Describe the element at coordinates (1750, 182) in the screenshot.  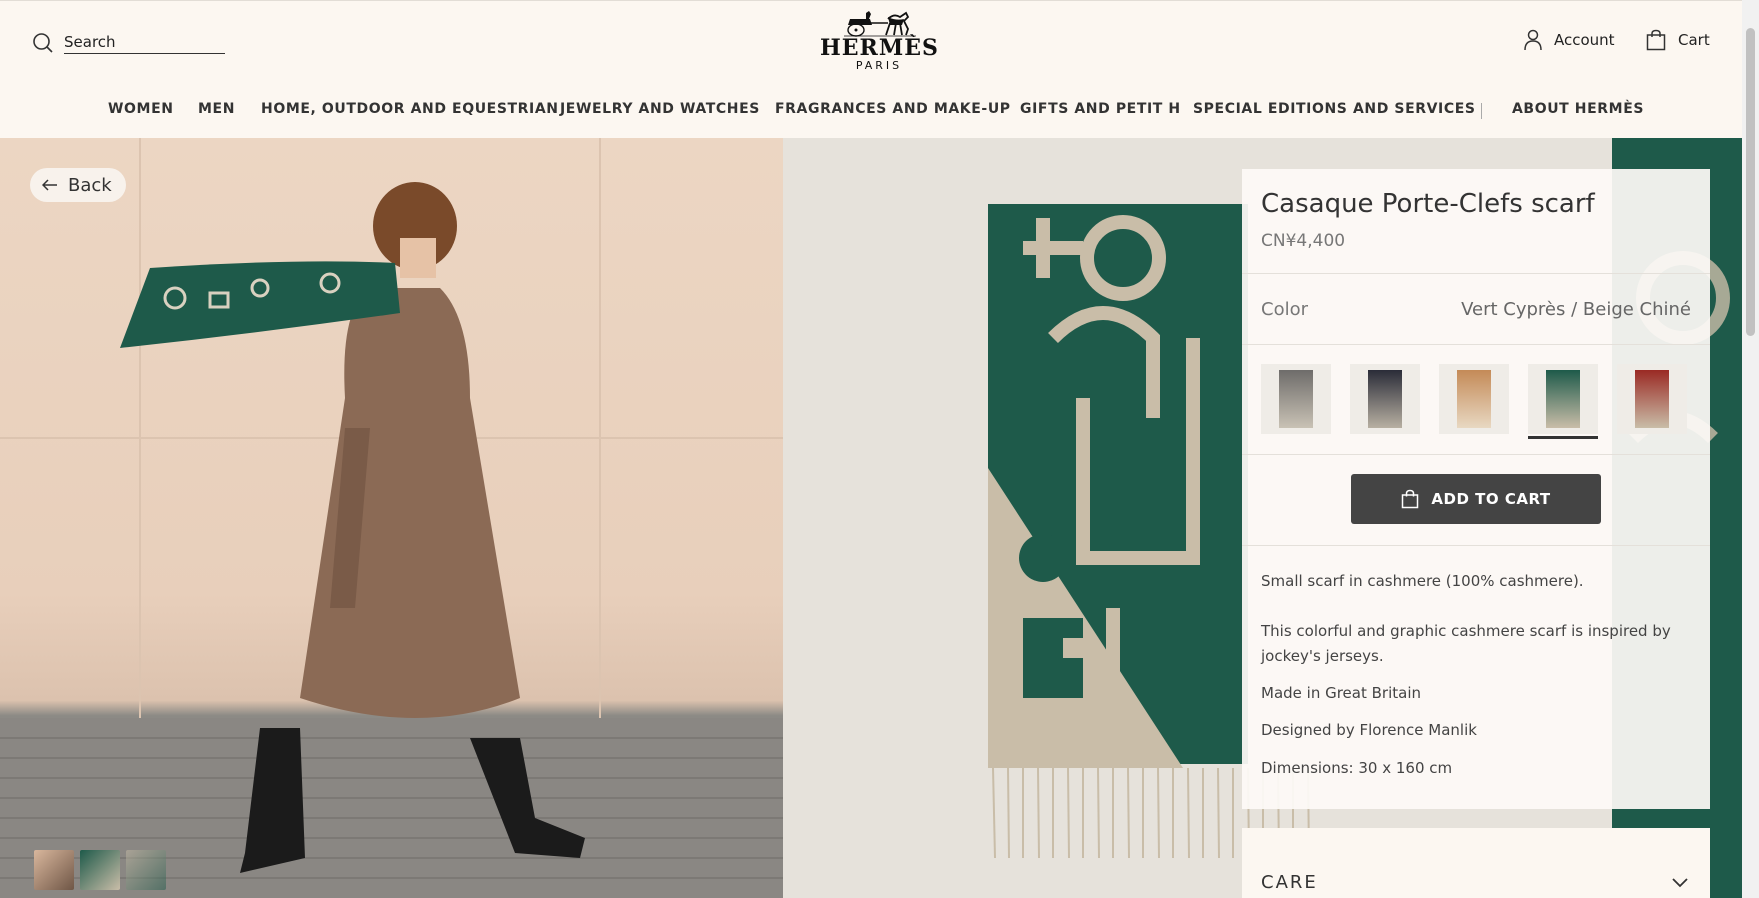
I see `scrollbar-thumb` at that location.